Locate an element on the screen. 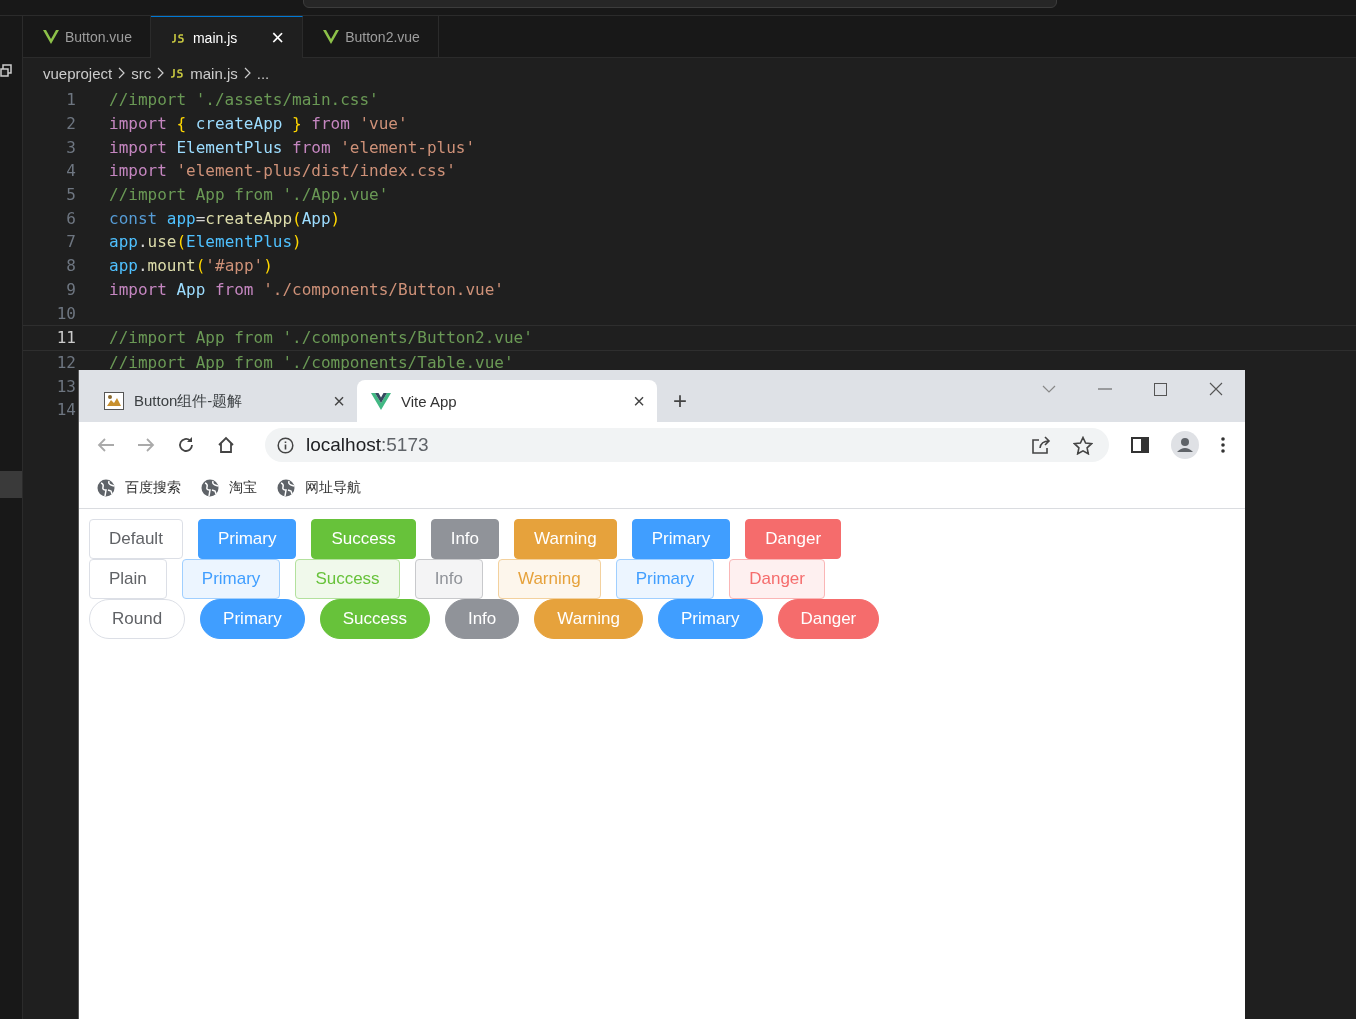 This screenshot has height=1019, width=1356. line-number: 11 is located at coordinates (66, 338).